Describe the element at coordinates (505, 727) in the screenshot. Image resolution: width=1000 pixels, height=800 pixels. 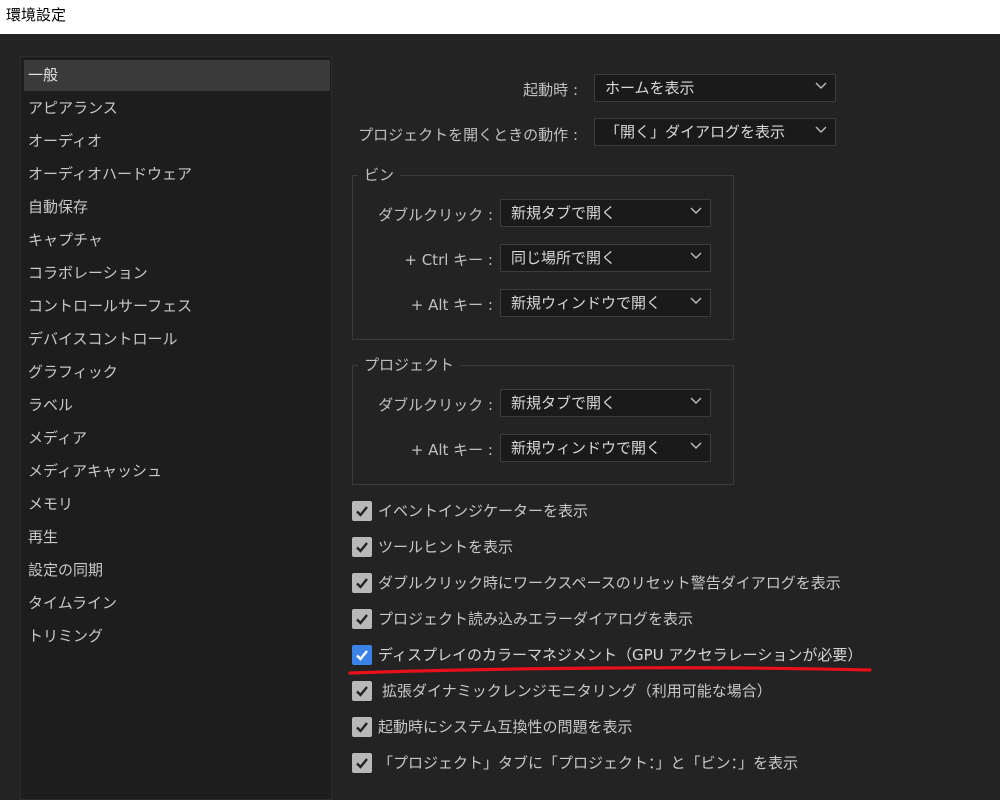
I see `checkbox-label: 起動時にシステム互換性の問題を表示` at that location.